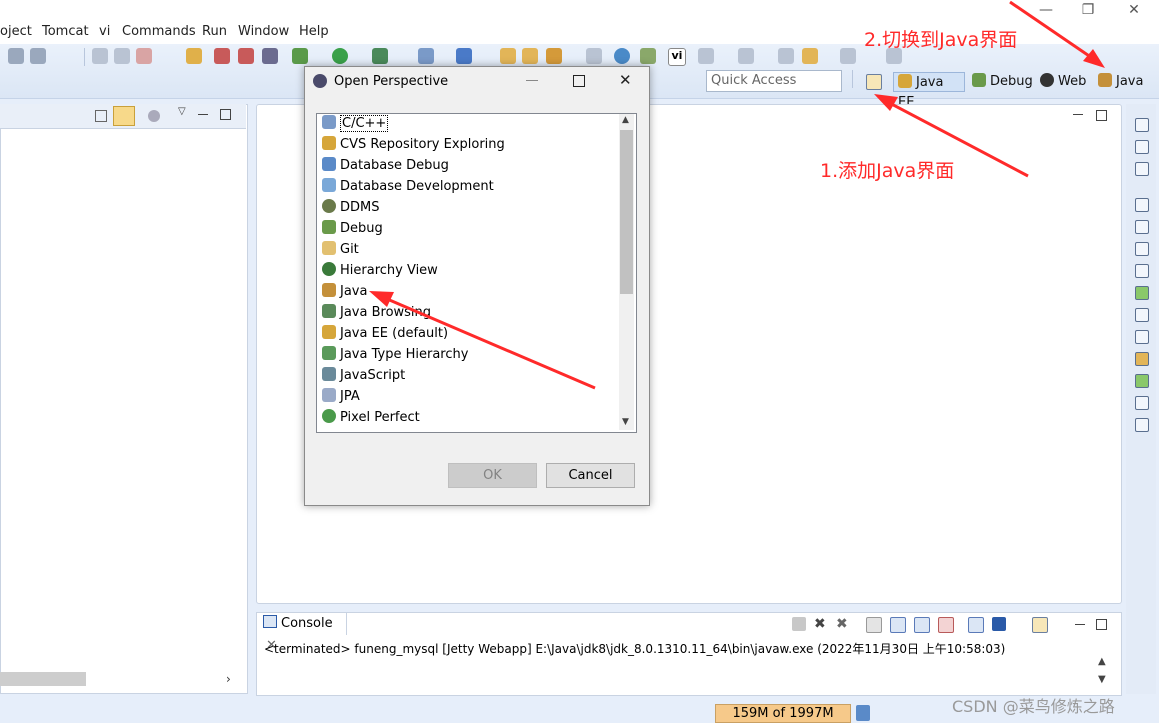  What do you see at coordinates (1054, 32) in the screenshot?
I see `arrow-to-java-perspective` at bounding box center [1054, 32].